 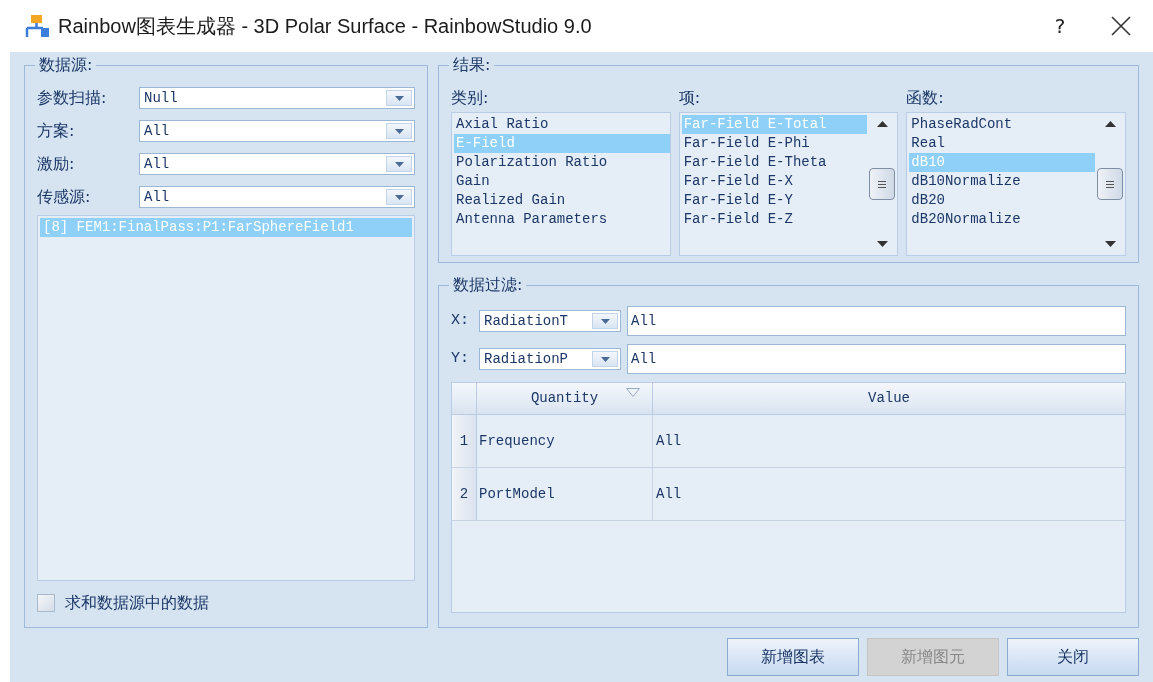 What do you see at coordinates (1060, 26) in the screenshot?
I see `help-button: ?` at bounding box center [1060, 26].